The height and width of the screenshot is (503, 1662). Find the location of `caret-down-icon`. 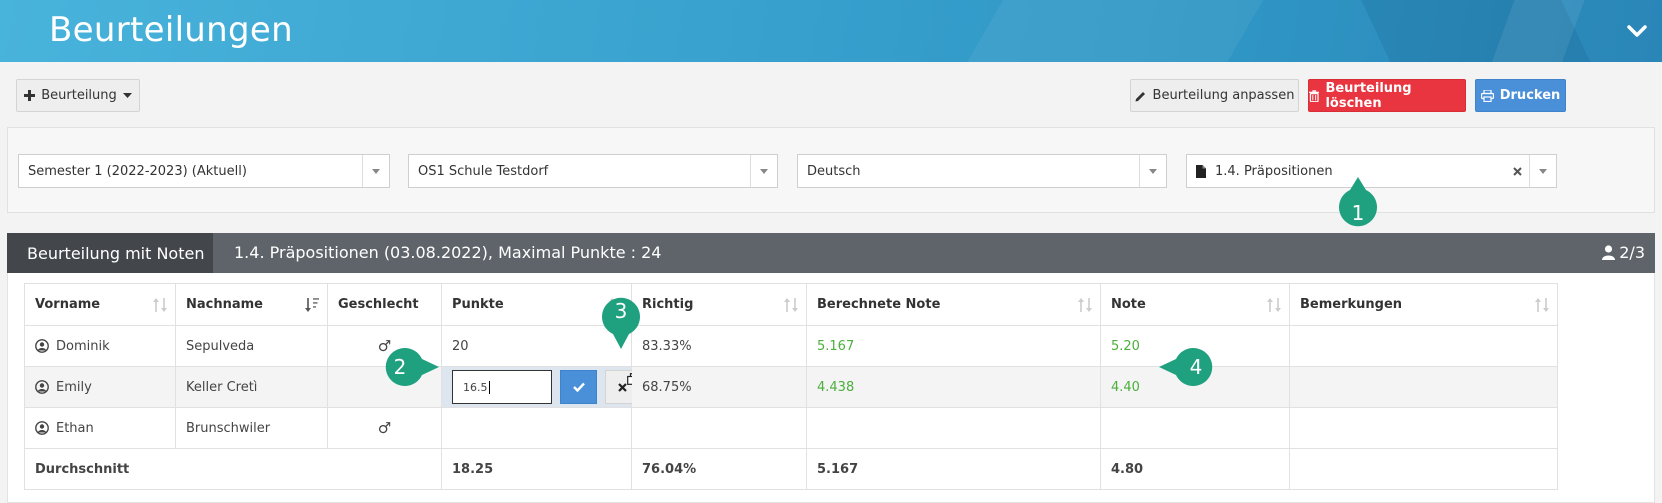

caret-down-icon is located at coordinates (127, 95).